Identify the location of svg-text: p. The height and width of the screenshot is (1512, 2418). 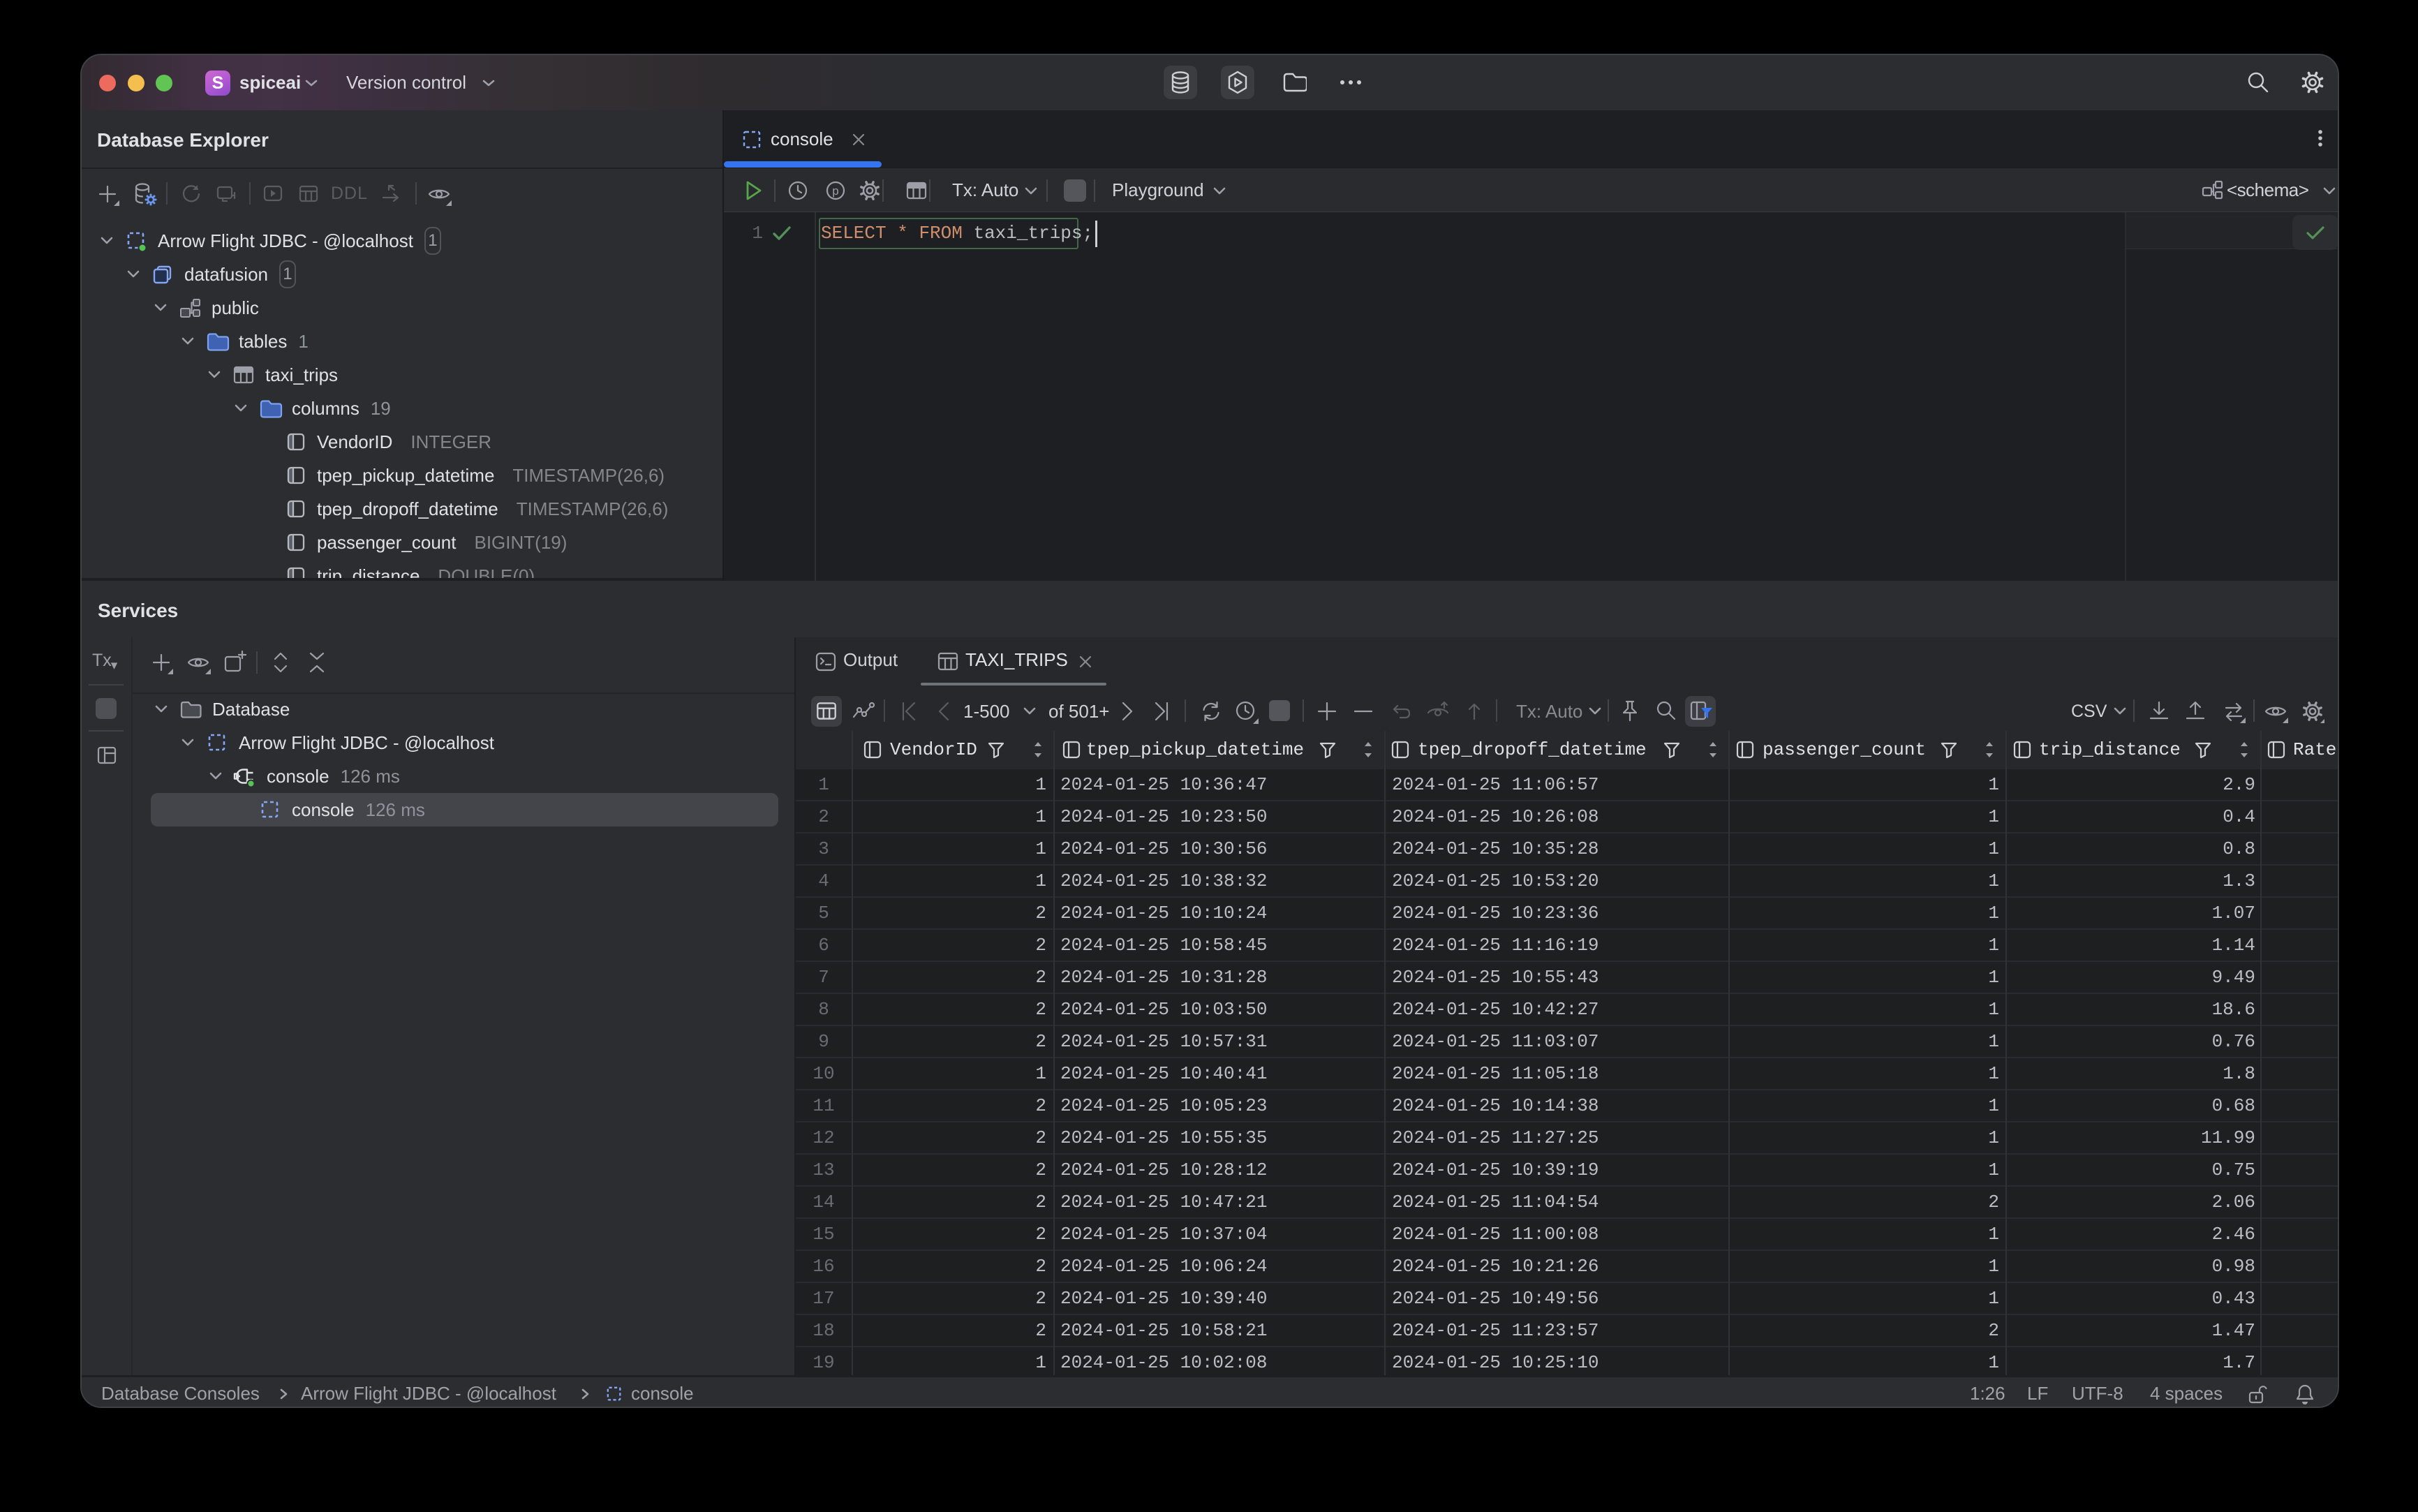
(835, 191).